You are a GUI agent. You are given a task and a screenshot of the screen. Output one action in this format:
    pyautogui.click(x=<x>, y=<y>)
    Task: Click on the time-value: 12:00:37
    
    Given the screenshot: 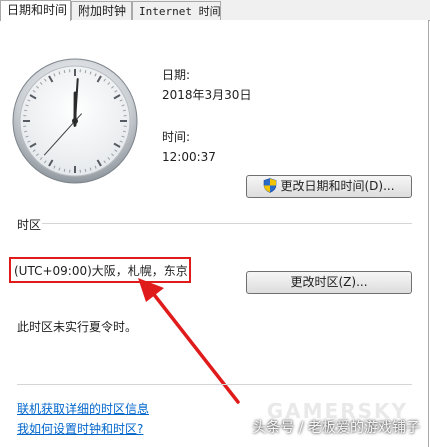 What is the action you would take?
    pyautogui.click(x=189, y=157)
    